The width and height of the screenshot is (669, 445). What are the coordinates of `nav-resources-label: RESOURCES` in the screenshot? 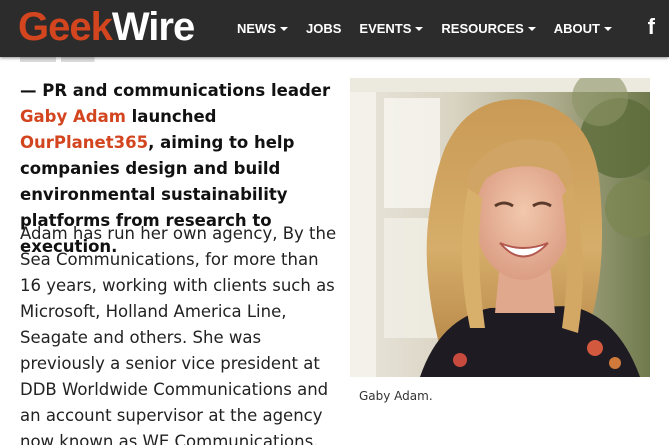 It's located at (482, 28).